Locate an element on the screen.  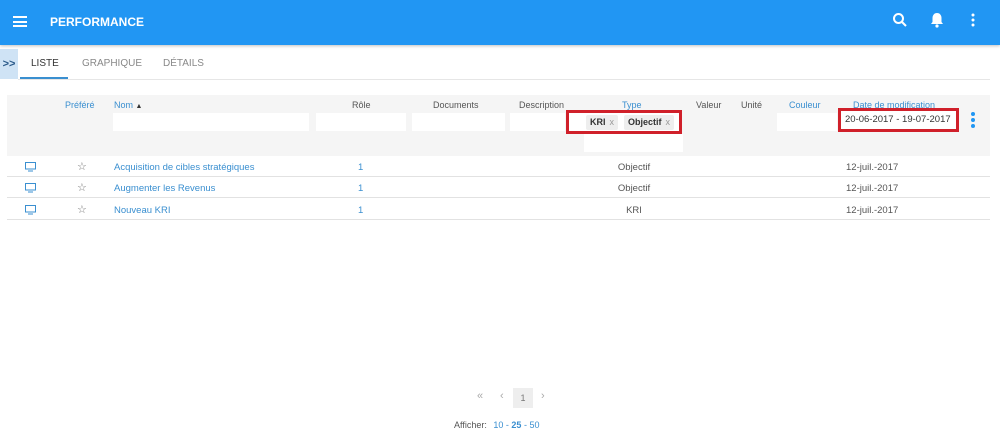
column-nom: Nom ▲ is located at coordinates (128, 105).